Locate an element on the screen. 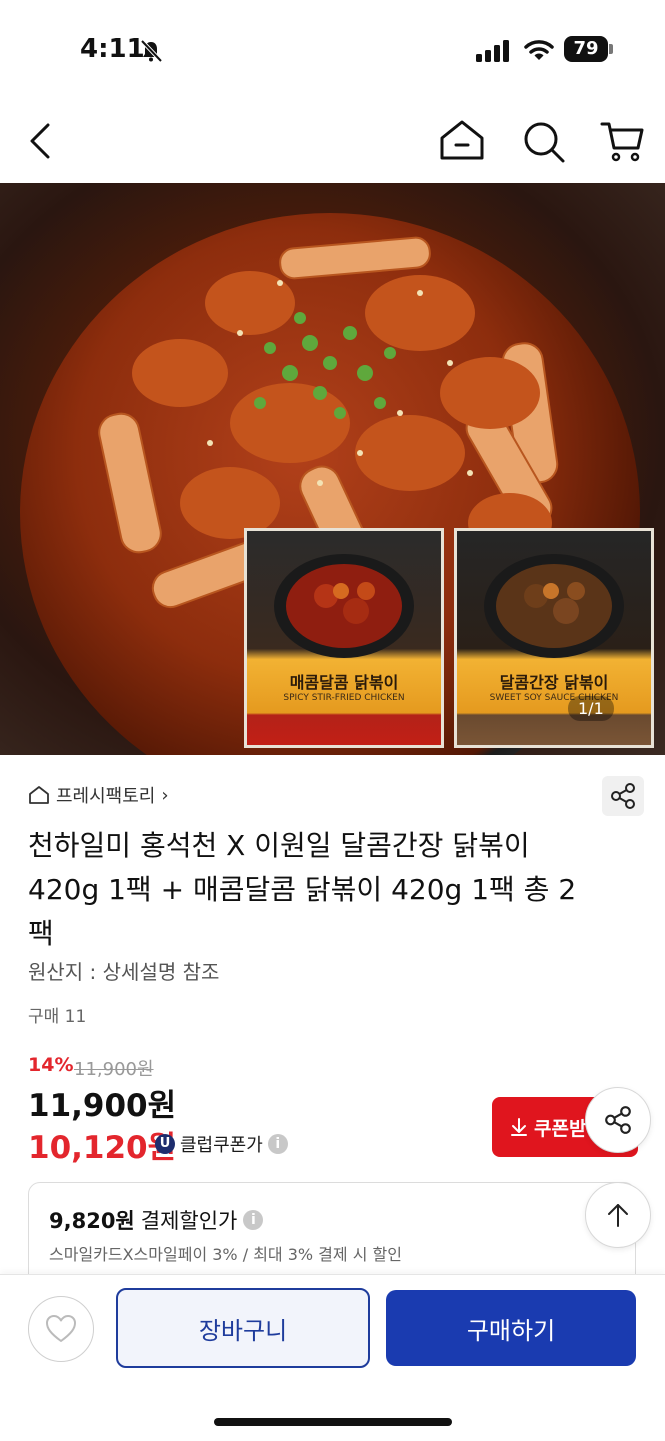  package-spicy: 매콤달콤 닭볶이 SPICY STIR-FRIED CHICKEN is located at coordinates (344, 638).